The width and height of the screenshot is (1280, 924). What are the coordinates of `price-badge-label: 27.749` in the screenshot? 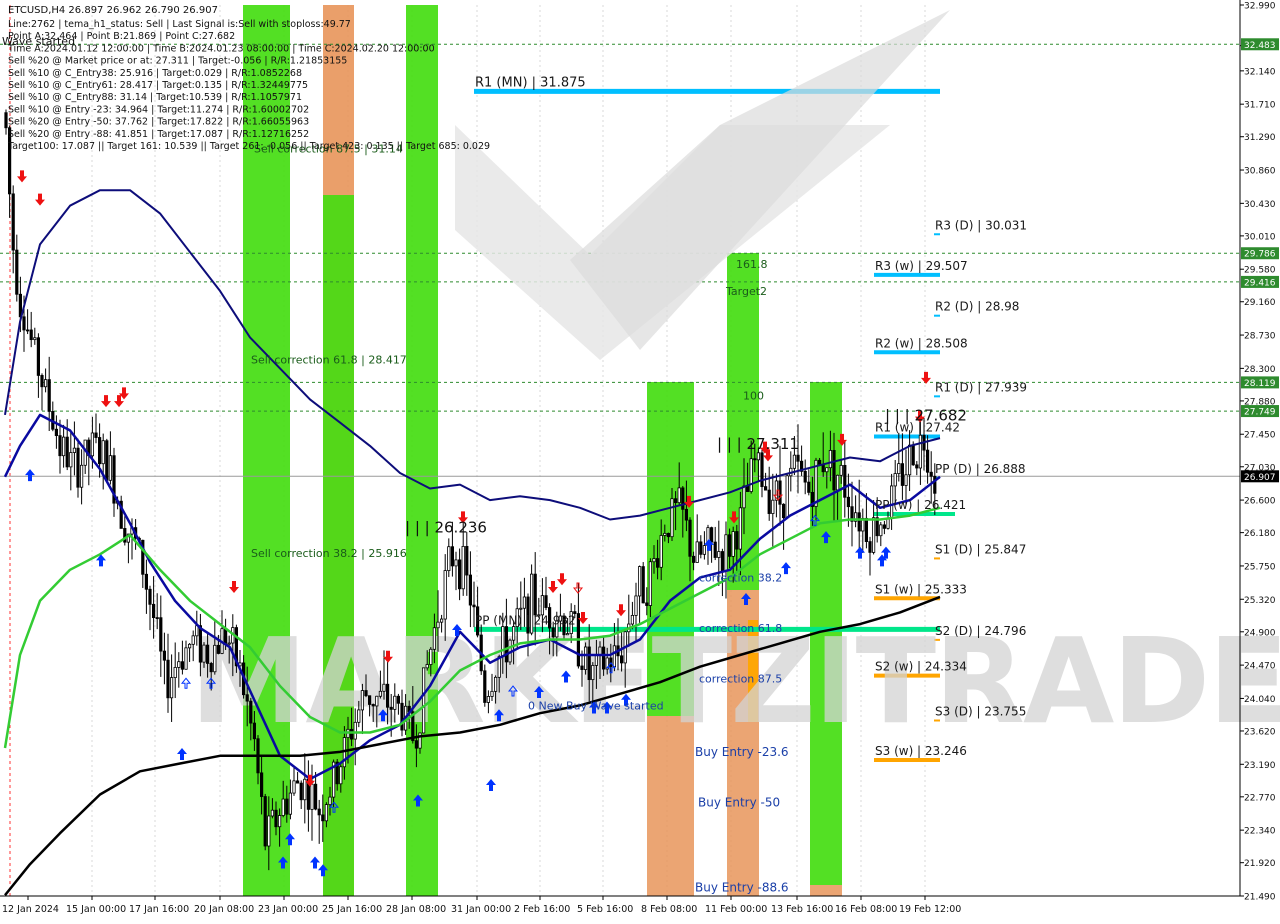 It's located at (1260, 413).